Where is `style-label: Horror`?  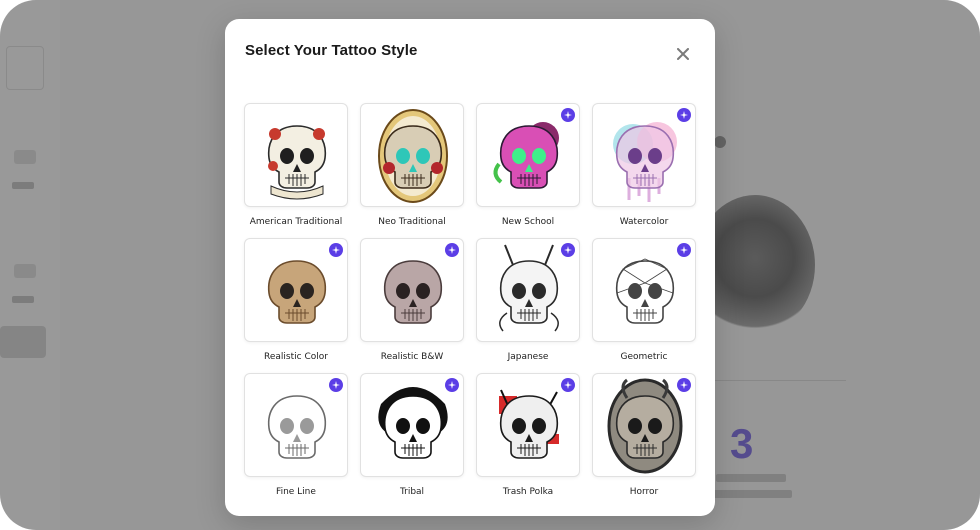
style-label: Horror is located at coordinates (644, 492).